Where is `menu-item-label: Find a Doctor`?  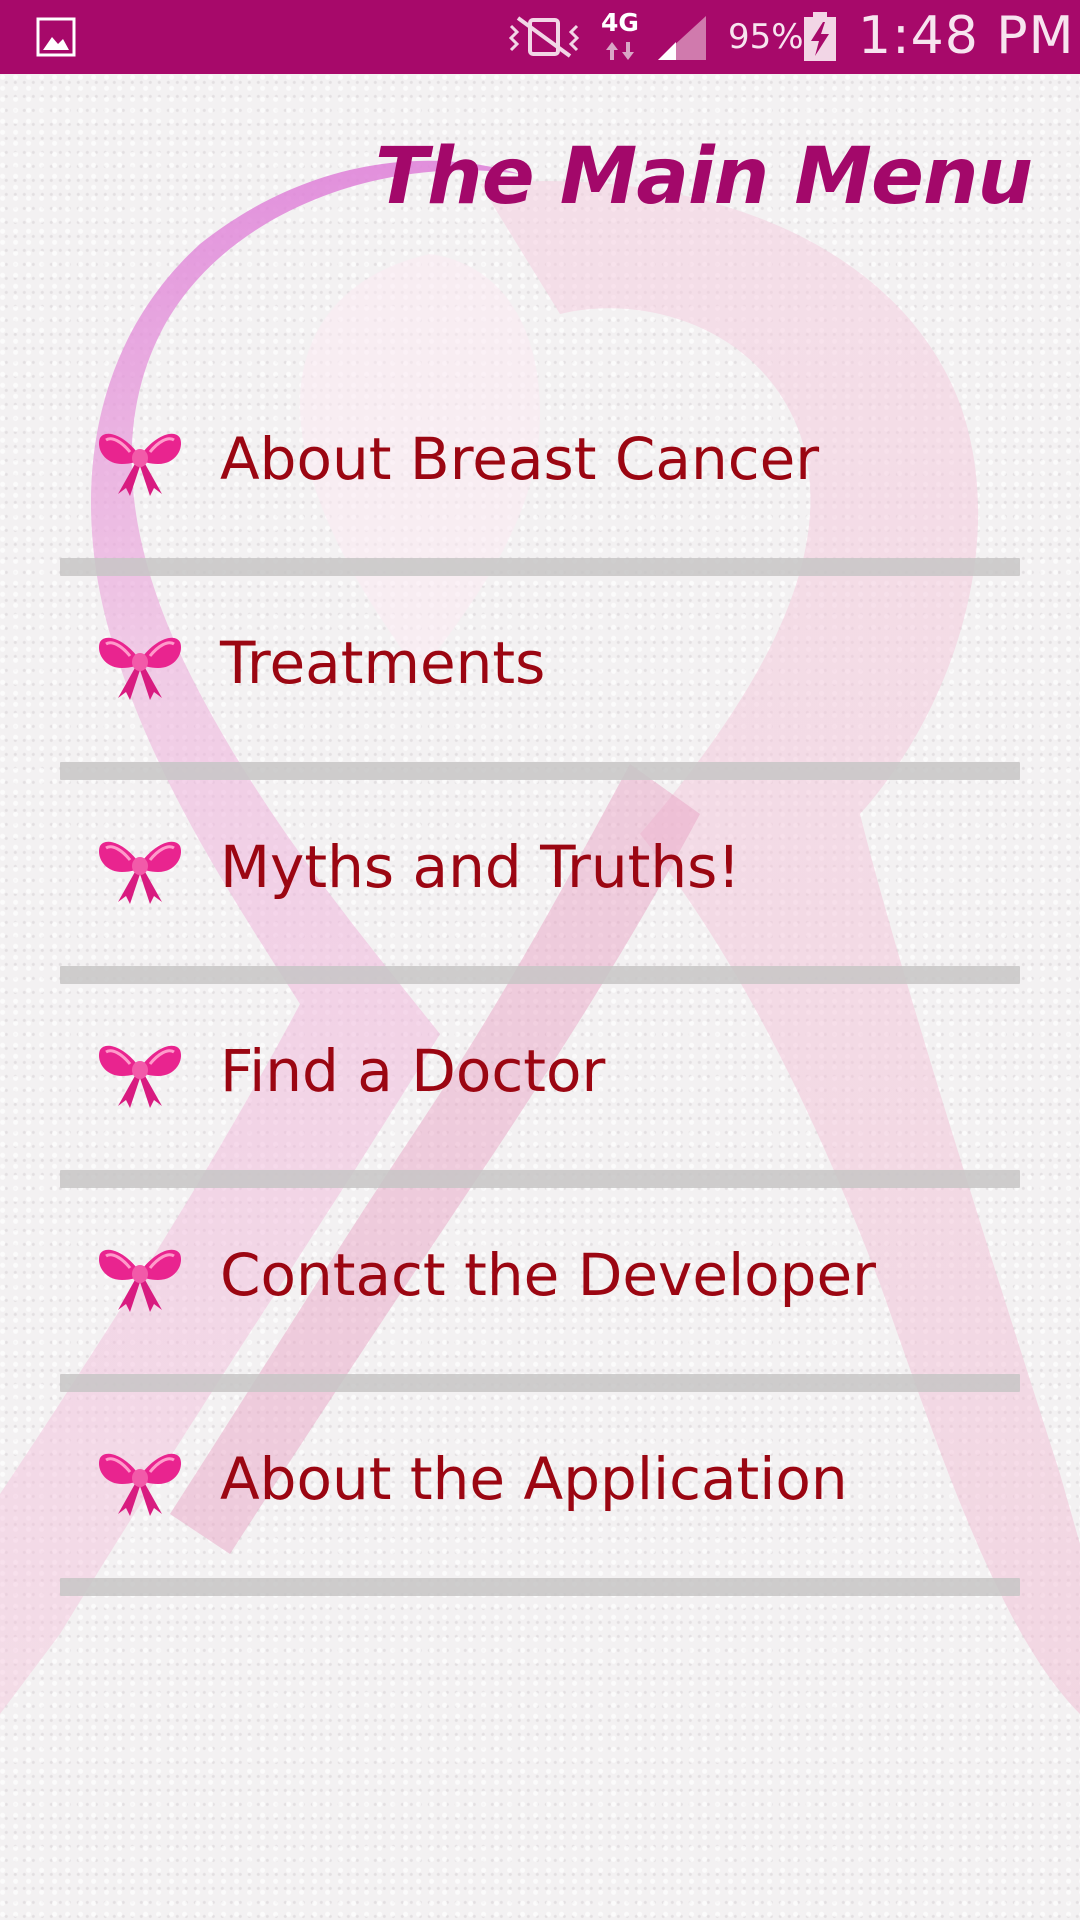 menu-item-label: Find a Doctor is located at coordinates (413, 1071).